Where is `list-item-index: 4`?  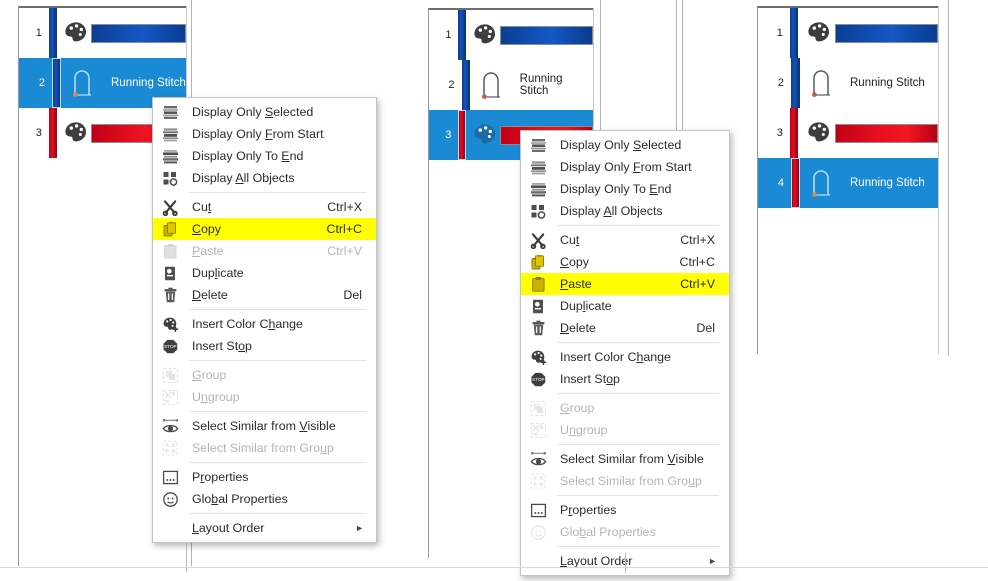 list-item-index: 4 is located at coordinates (780, 183).